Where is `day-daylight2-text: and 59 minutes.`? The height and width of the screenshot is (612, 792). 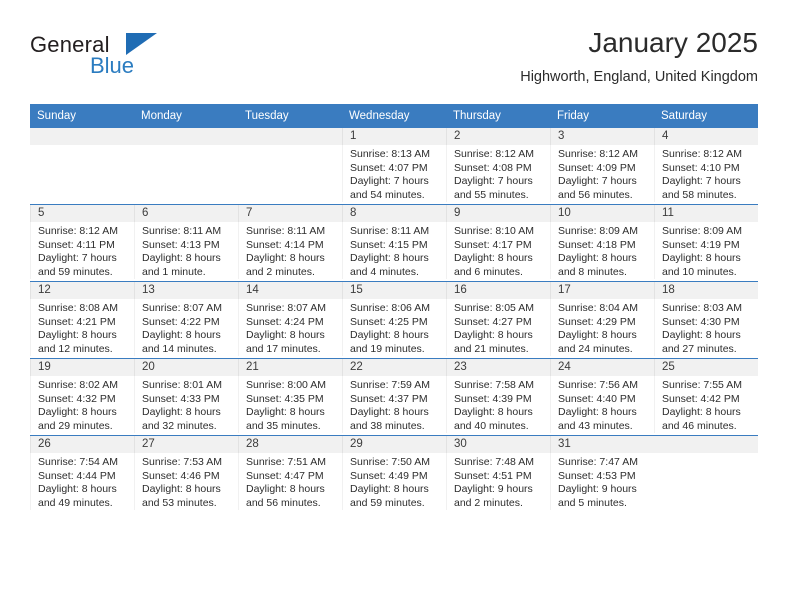
day-daylight2-text: and 59 minutes. is located at coordinates (75, 271).